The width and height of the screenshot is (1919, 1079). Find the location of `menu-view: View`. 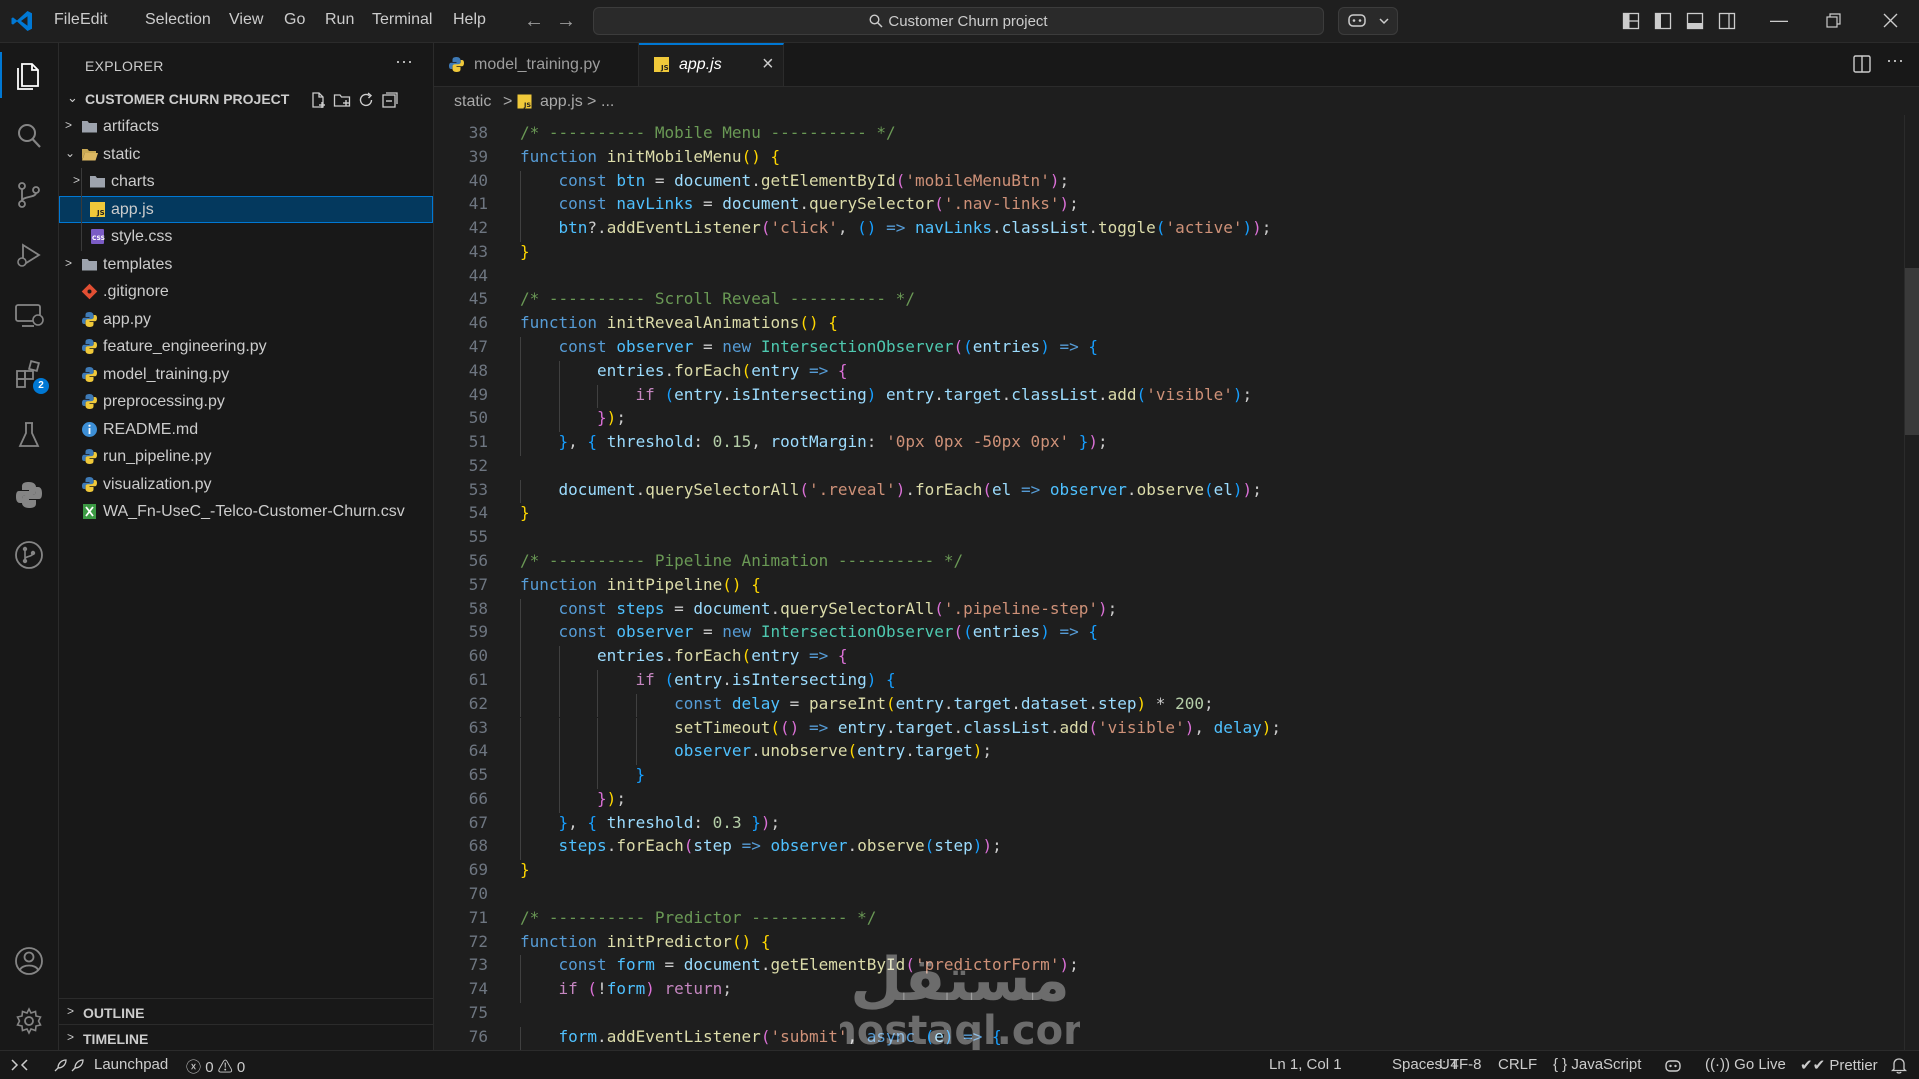

menu-view: View is located at coordinates (246, 20).